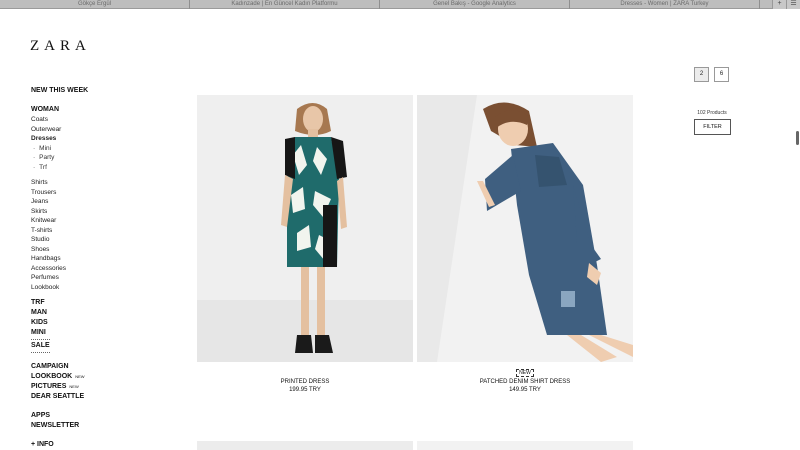 This screenshot has width=800, height=450. Describe the element at coordinates (91, 183) in the screenshot. I see `nav-shirts: Shirts` at that location.